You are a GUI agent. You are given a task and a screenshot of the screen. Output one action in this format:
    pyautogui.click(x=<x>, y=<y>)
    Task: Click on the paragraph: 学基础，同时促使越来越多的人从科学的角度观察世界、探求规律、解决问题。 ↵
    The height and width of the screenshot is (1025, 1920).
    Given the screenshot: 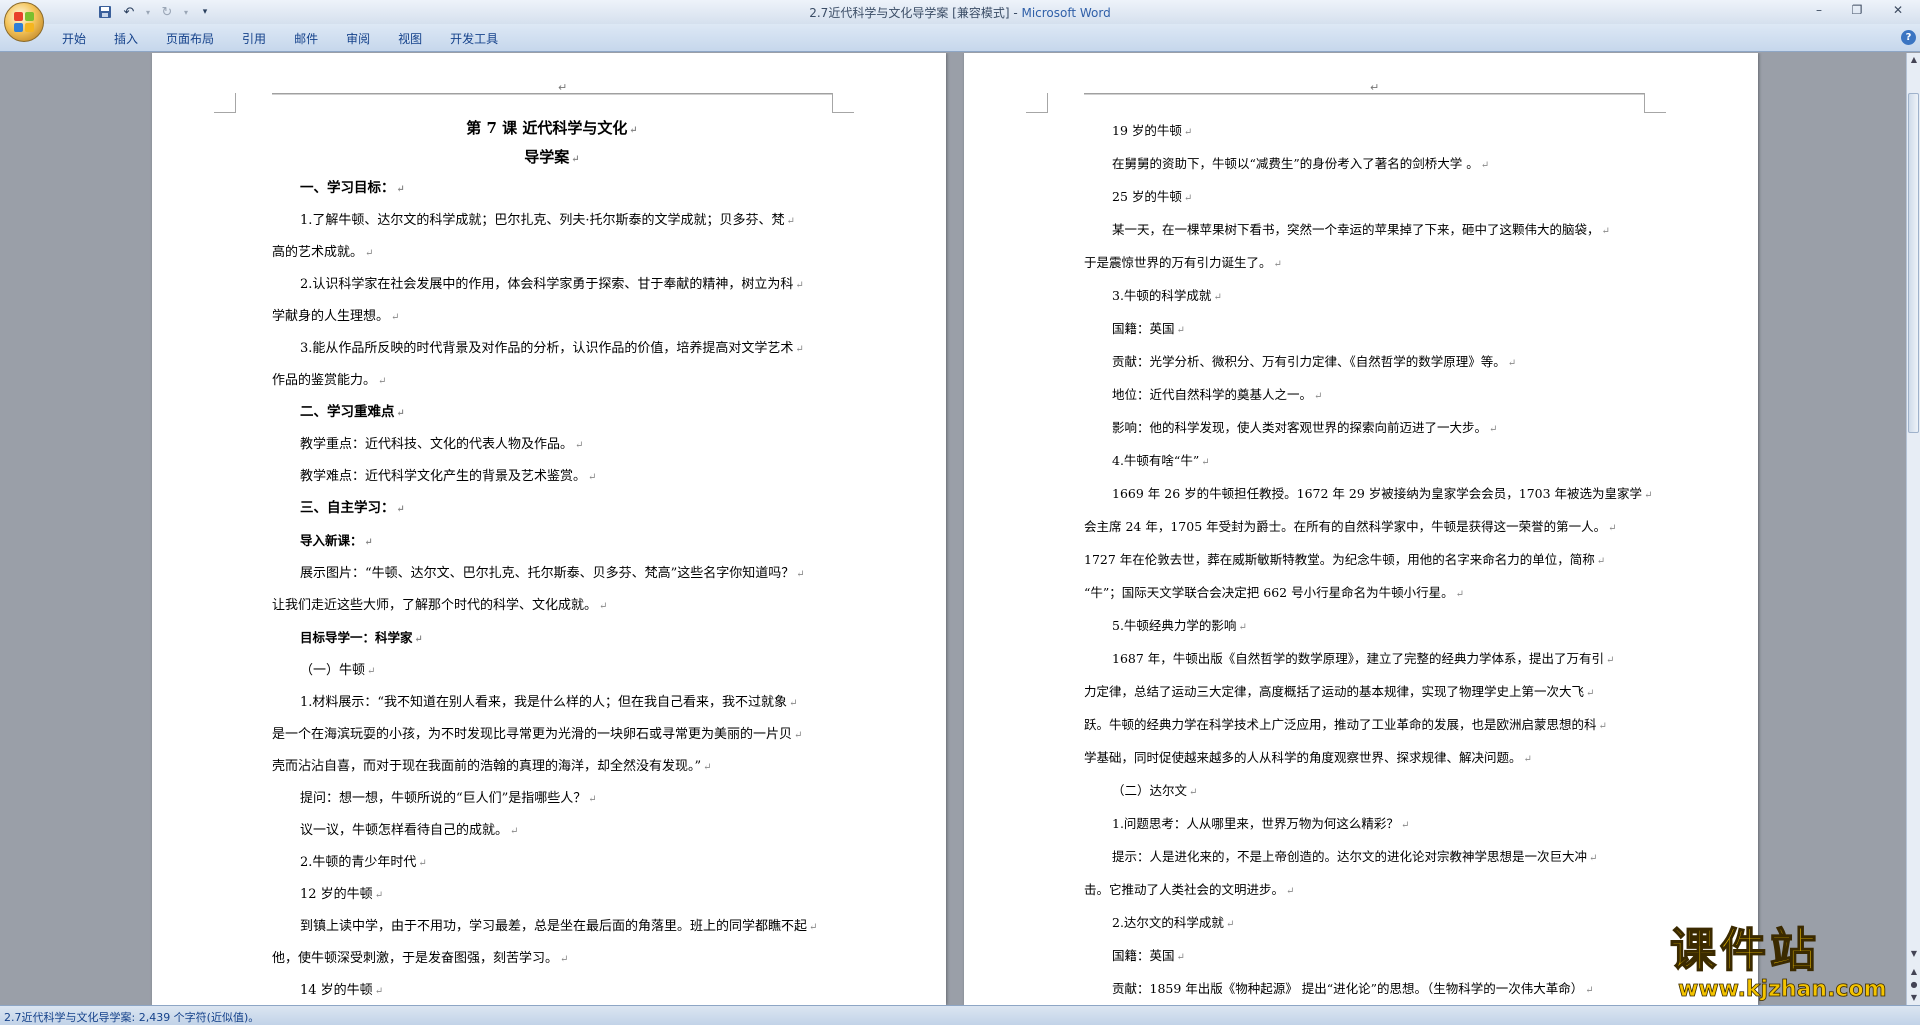 What is the action you would take?
    pyautogui.click(x=1364, y=758)
    